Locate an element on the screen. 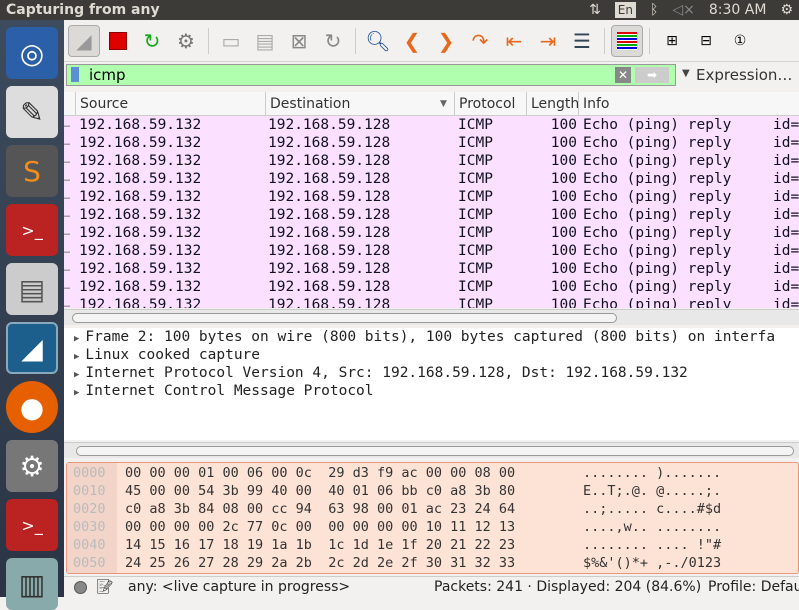 This screenshot has width=799, height=610. bookmark-icon is located at coordinates (75, 74).